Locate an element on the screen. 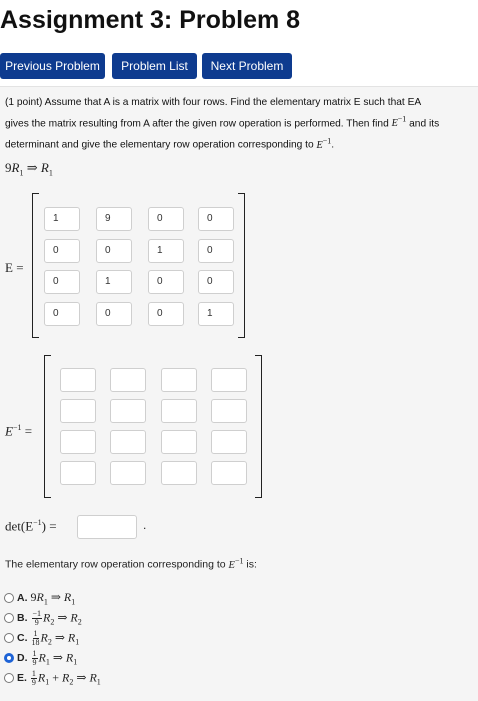 This screenshot has width=478, height=701. matrix-e-right-bracket is located at coordinates (241, 265).